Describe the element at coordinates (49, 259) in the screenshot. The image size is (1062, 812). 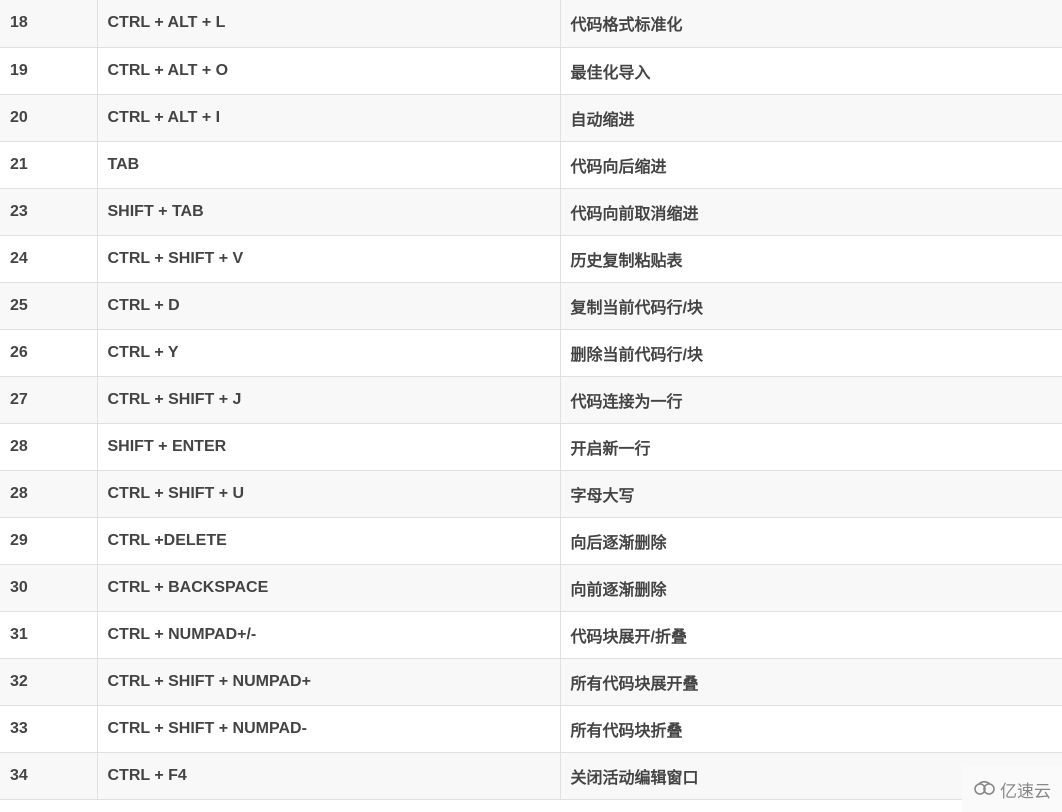
I see `row-number: 24` at that location.